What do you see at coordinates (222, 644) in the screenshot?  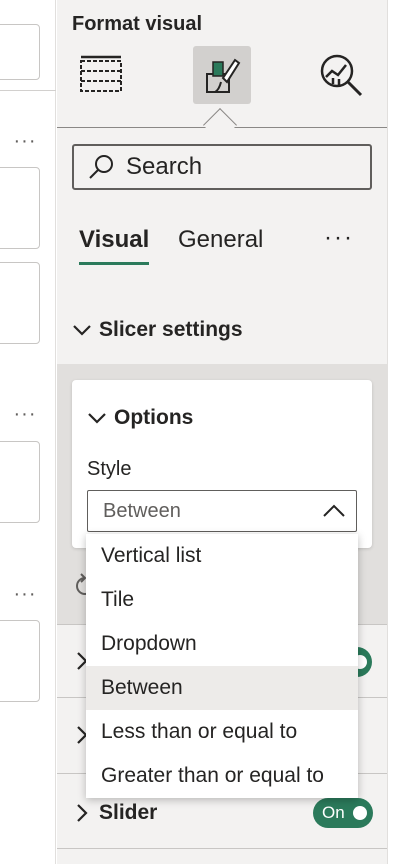 I see `dropdown-option: Dropdown` at bounding box center [222, 644].